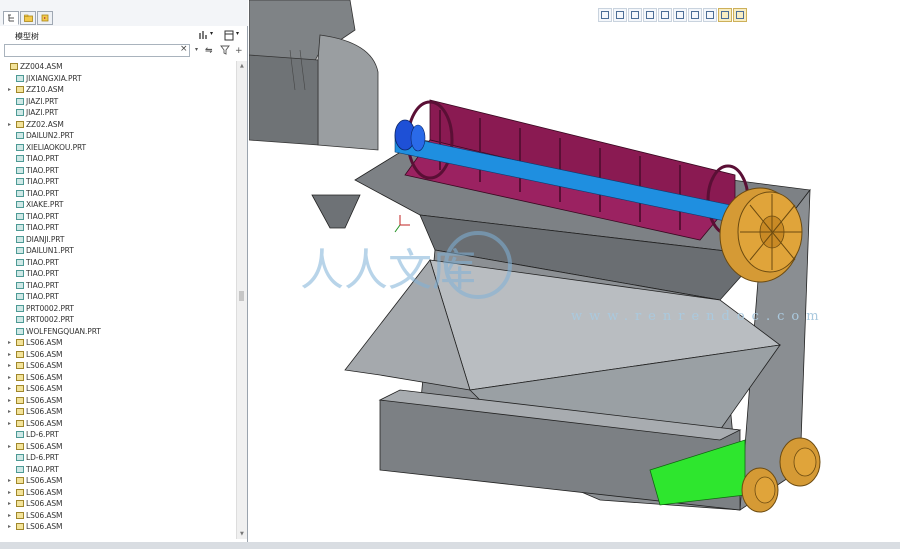 The width and height of the screenshot is (900, 549). I want to click on display-style-button, so click(710, 15).